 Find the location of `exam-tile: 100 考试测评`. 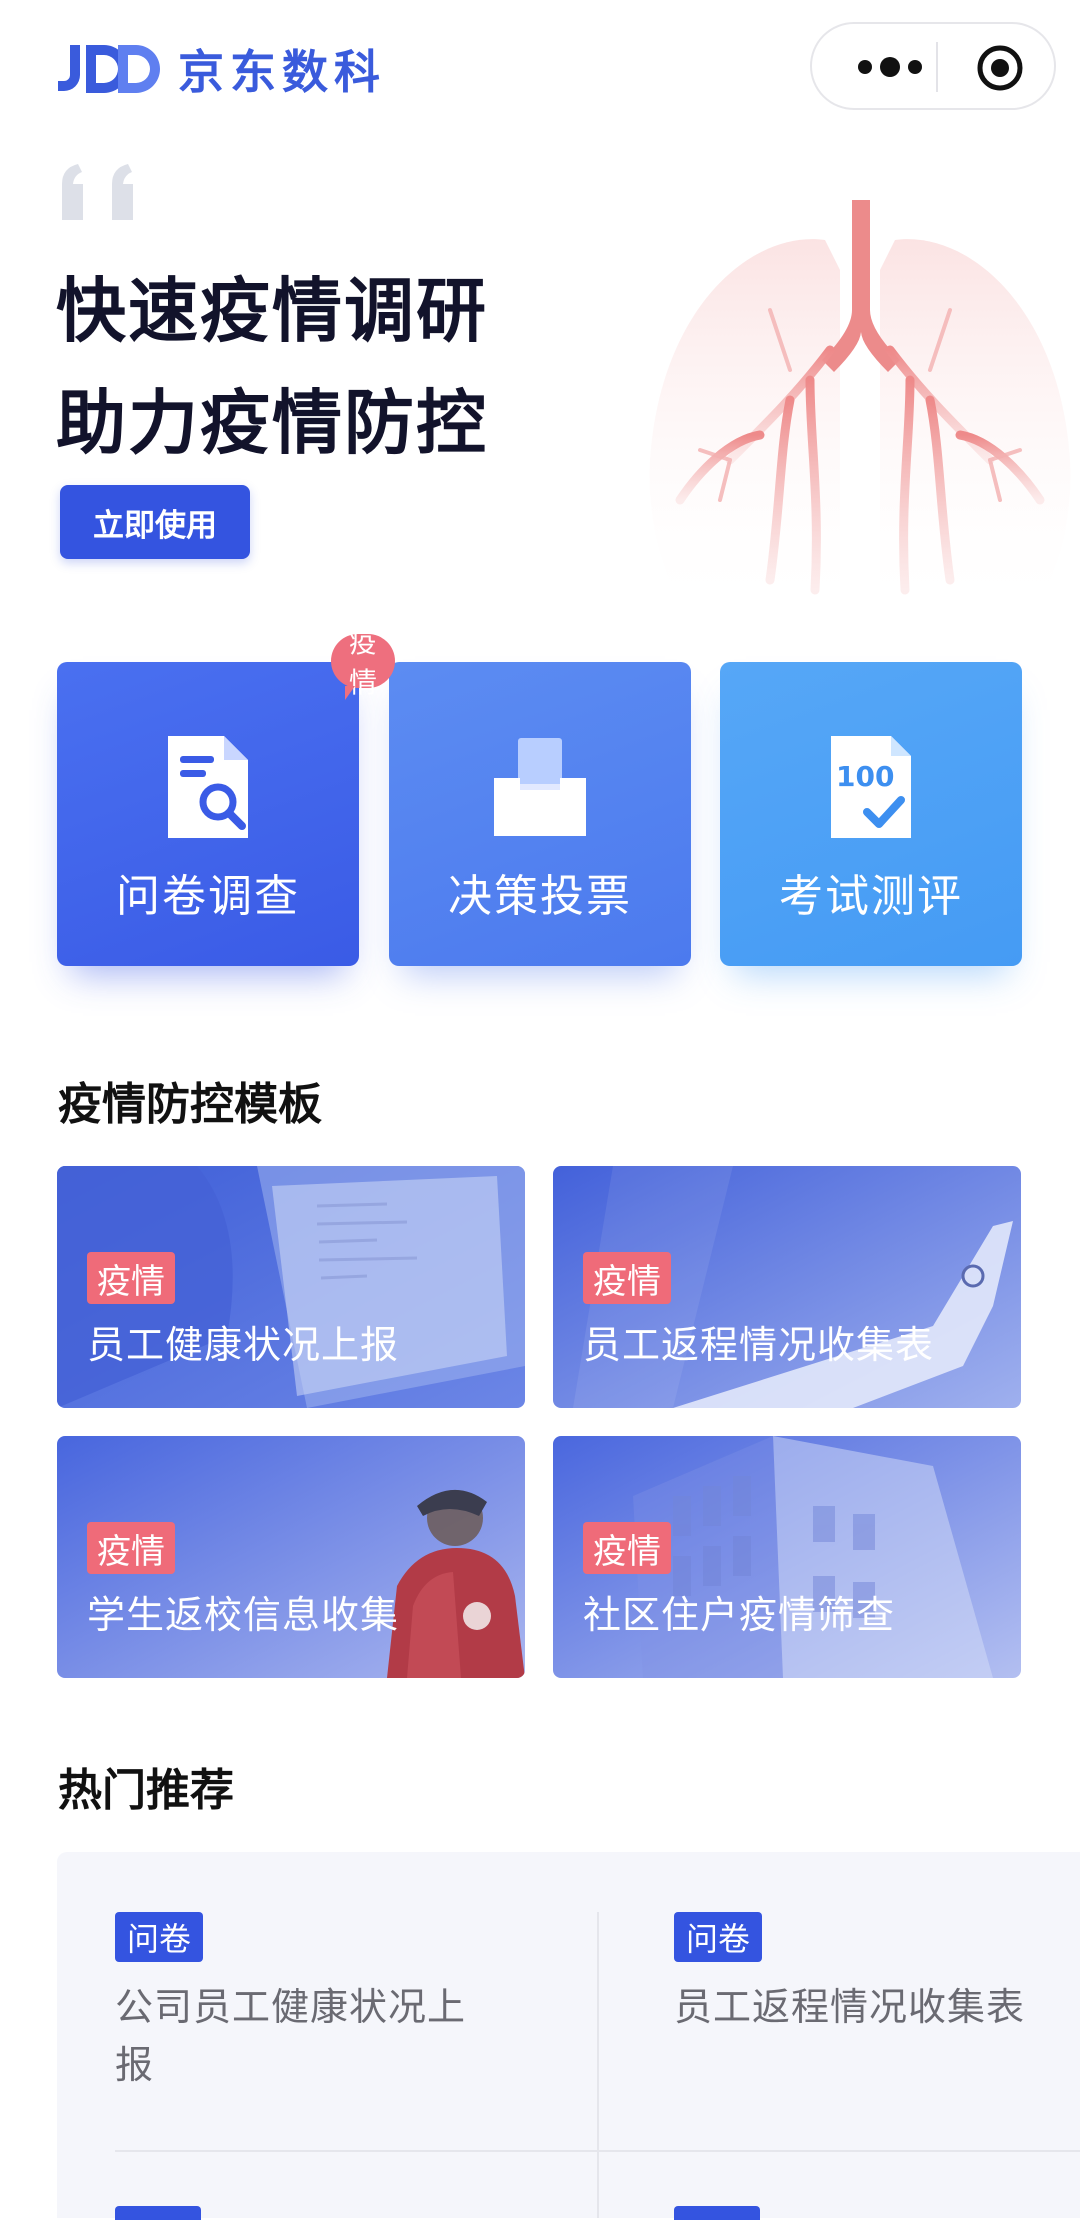

exam-tile: 100 考试测评 is located at coordinates (871, 814).